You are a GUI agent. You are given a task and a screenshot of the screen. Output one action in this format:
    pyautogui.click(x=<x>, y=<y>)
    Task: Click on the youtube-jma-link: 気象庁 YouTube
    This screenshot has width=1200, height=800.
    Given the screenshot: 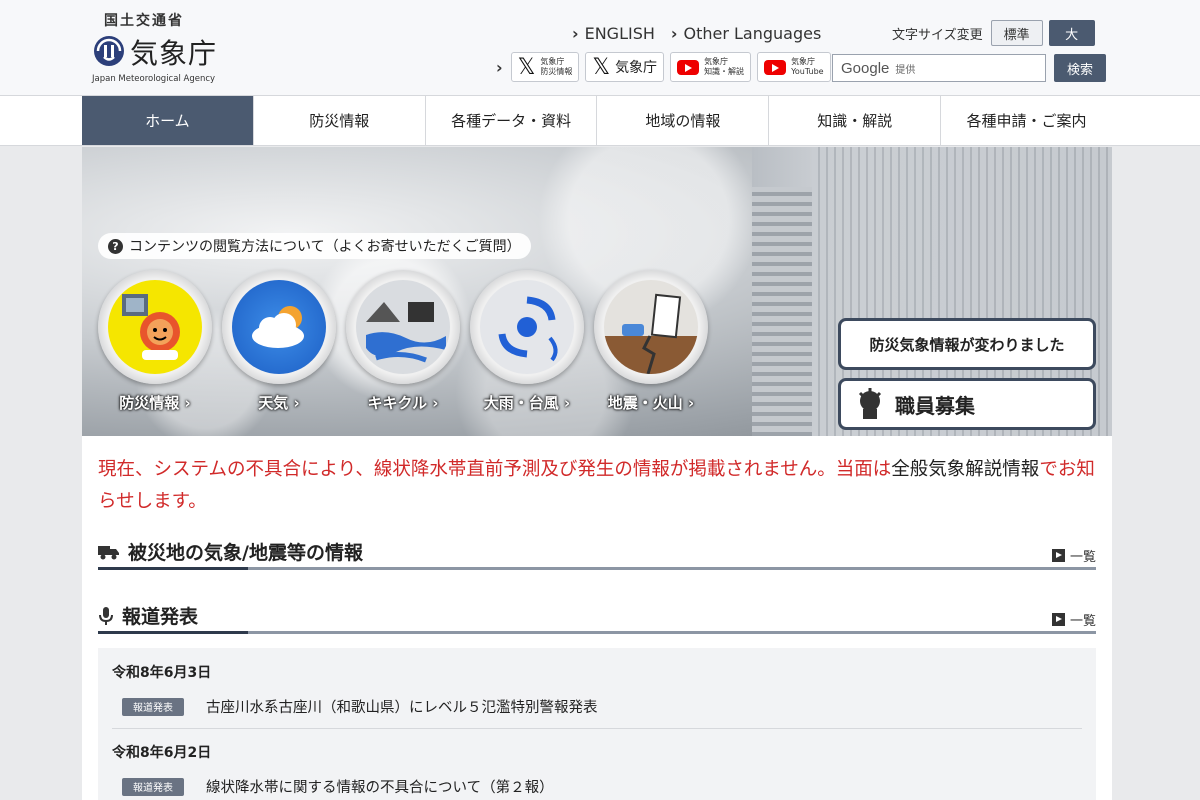 What is the action you would take?
    pyautogui.click(x=794, y=67)
    